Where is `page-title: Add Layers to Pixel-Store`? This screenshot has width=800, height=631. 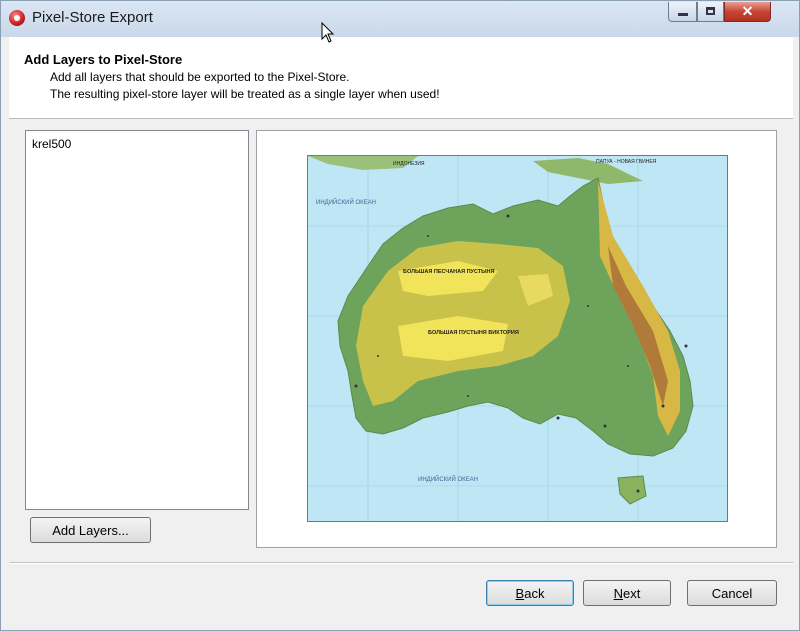
page-title: Add Layers to Pixel-Store is located at coordinates (103, 59).